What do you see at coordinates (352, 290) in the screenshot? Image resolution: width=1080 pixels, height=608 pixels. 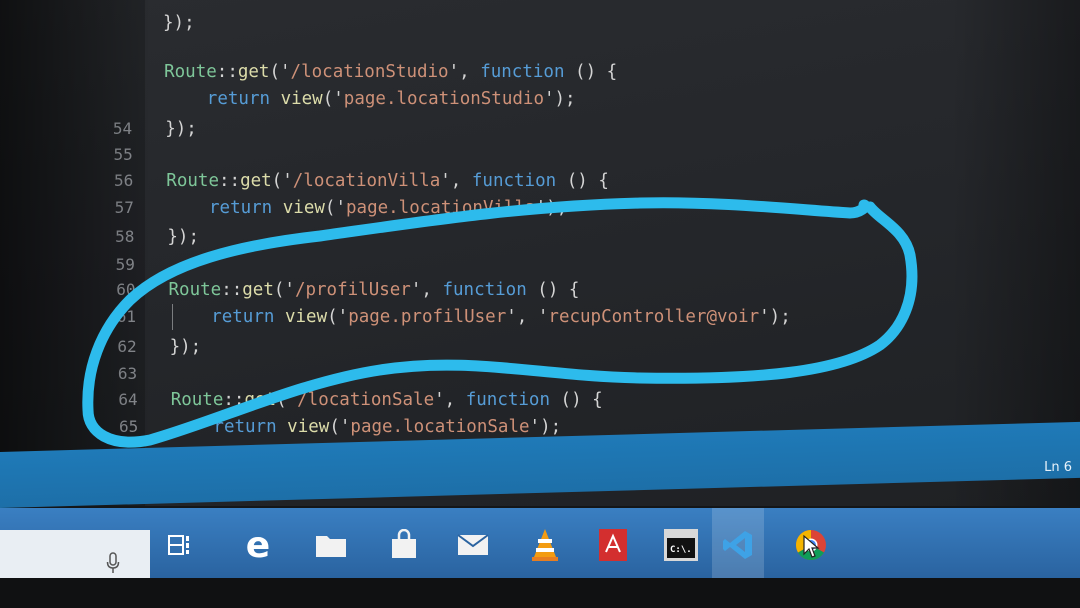 I see `code-token: /profilUser` at bounding box center [352, 290].